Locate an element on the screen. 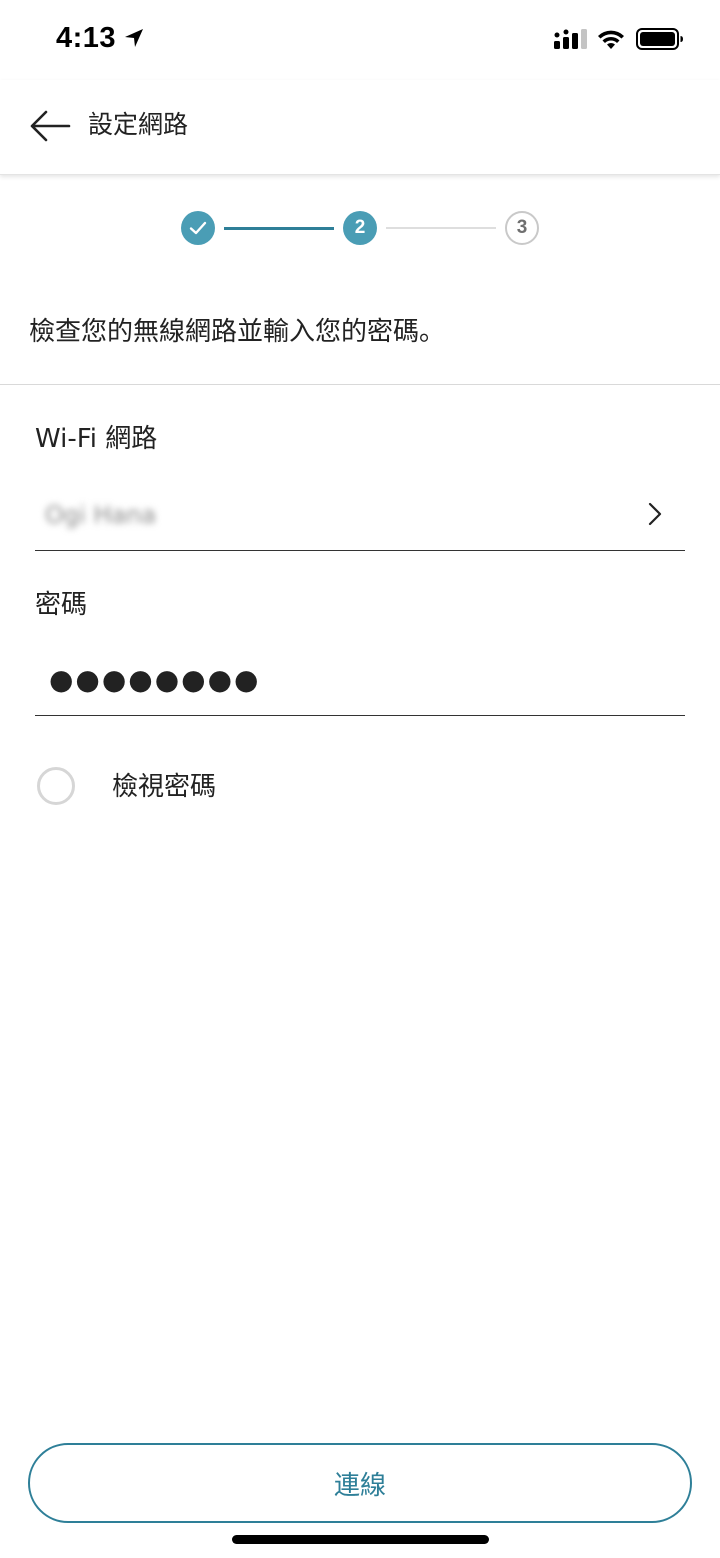 The width and height of the screenshot is (720, 1558). step-1-completed is located at coordinates (198, 228).